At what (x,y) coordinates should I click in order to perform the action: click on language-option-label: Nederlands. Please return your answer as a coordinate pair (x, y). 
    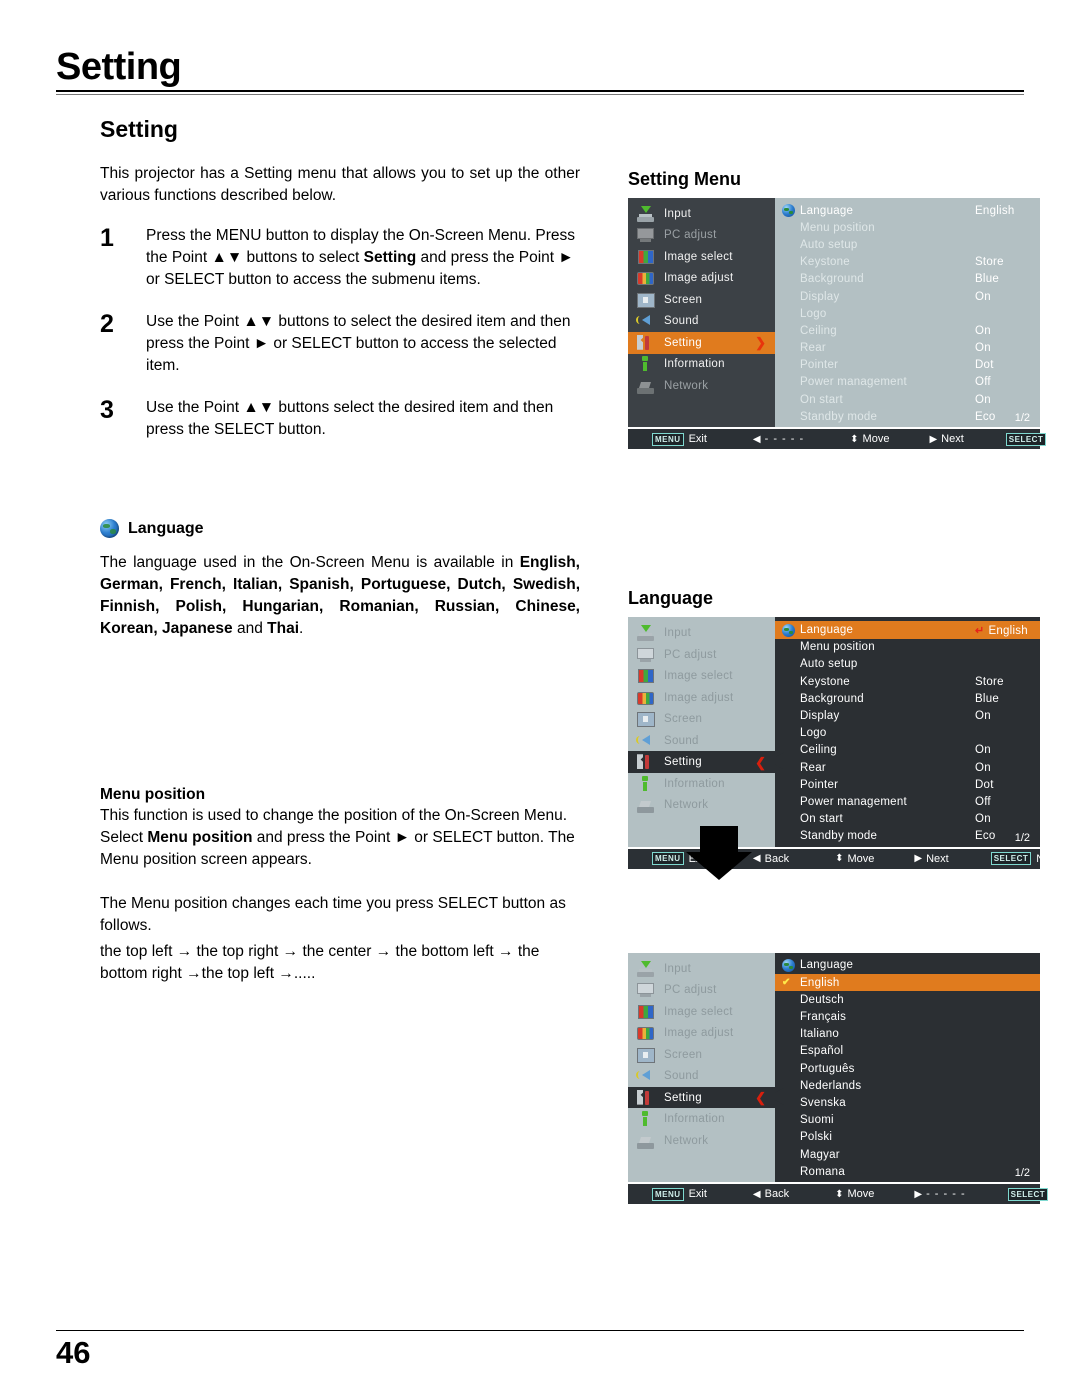
    Looking at the image, I should click on (831, 1085).